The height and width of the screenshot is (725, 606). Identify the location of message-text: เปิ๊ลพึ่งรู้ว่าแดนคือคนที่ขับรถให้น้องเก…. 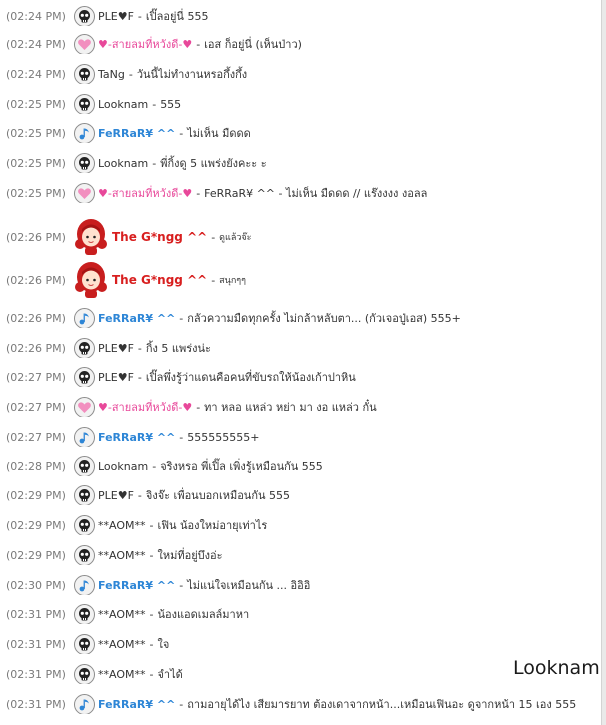
(250, 377).